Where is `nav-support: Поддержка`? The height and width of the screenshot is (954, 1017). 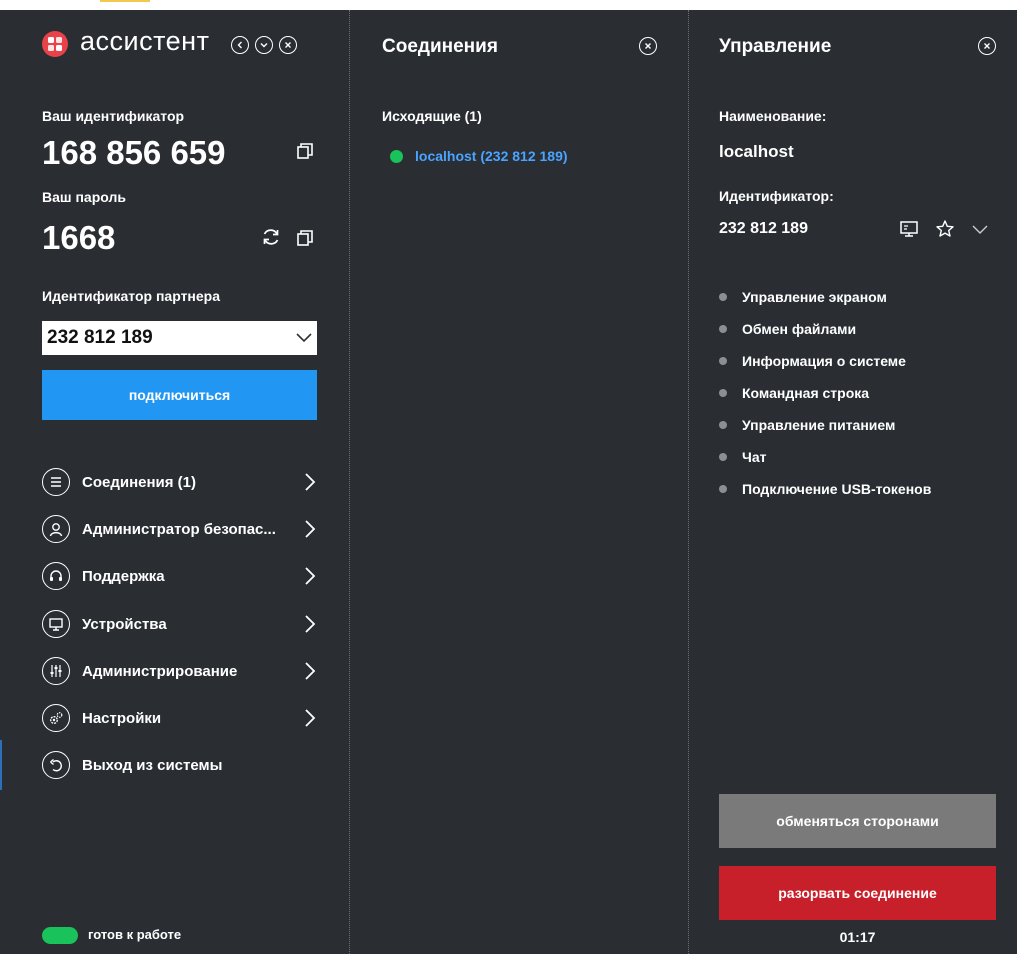 nav-support: Поддержка is located at coordinates (182, 576).